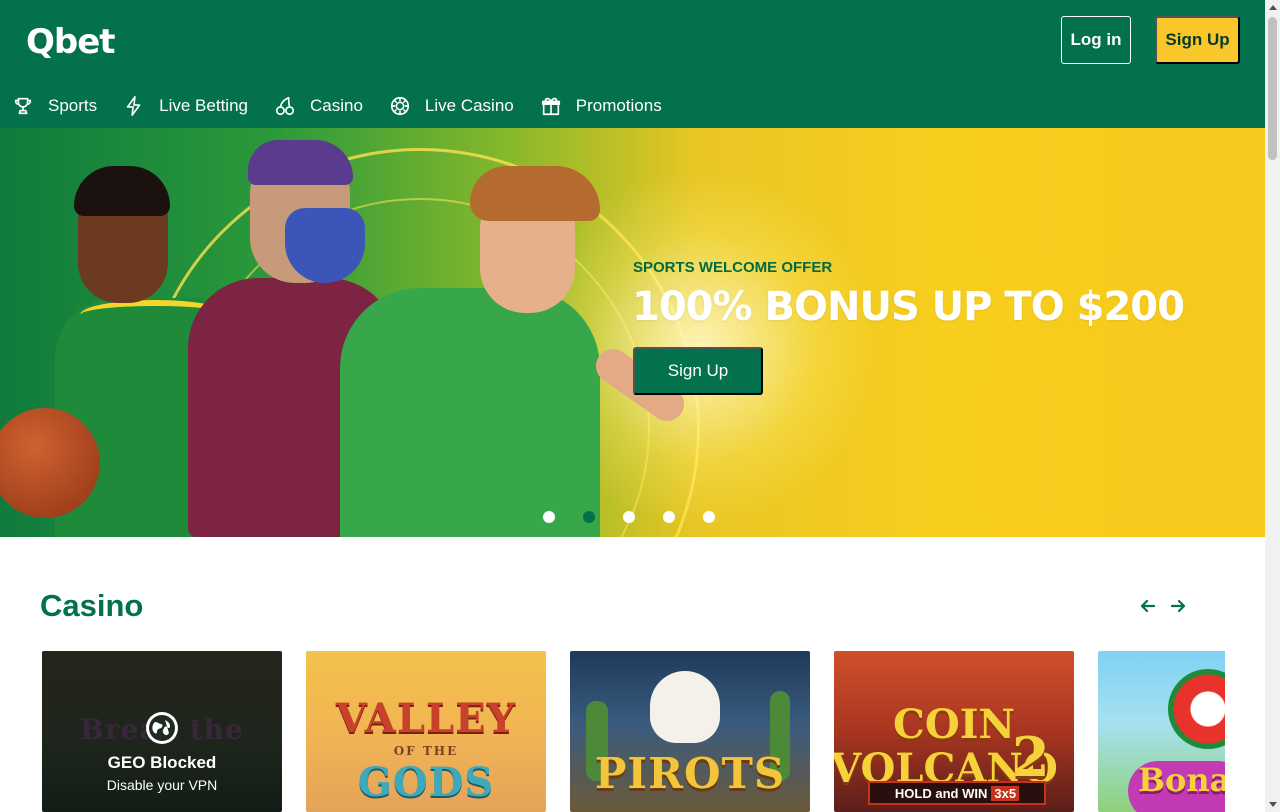 The image size is (1280, 812). What do you see at coordinates (1196, 709) in the screenshot?
I see `flower-art` at bounding box center [1196, 709].